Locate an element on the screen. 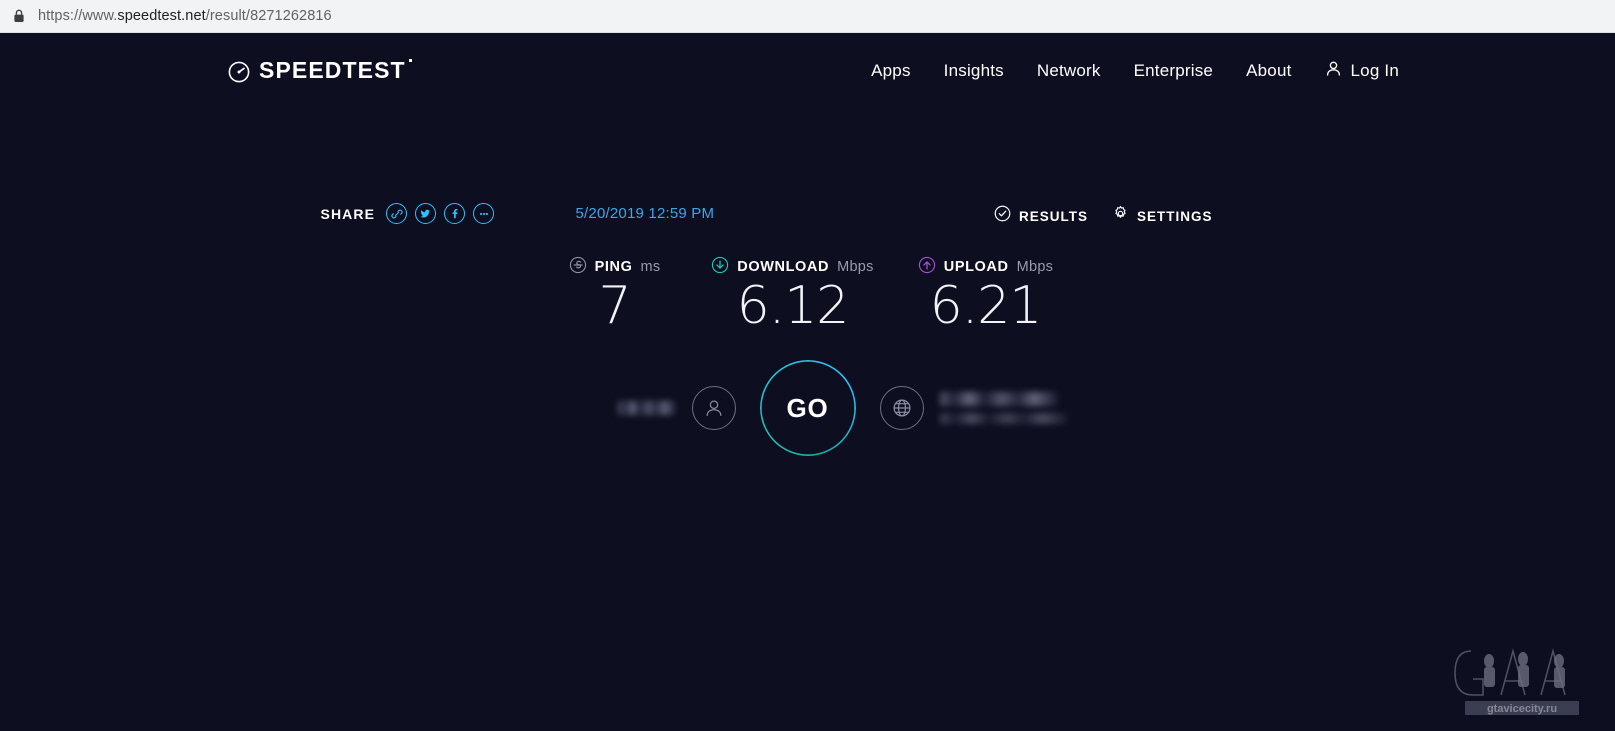 The width and height of the screenshot is (1615, 731). link-icon is located at coordinates (397, 213).